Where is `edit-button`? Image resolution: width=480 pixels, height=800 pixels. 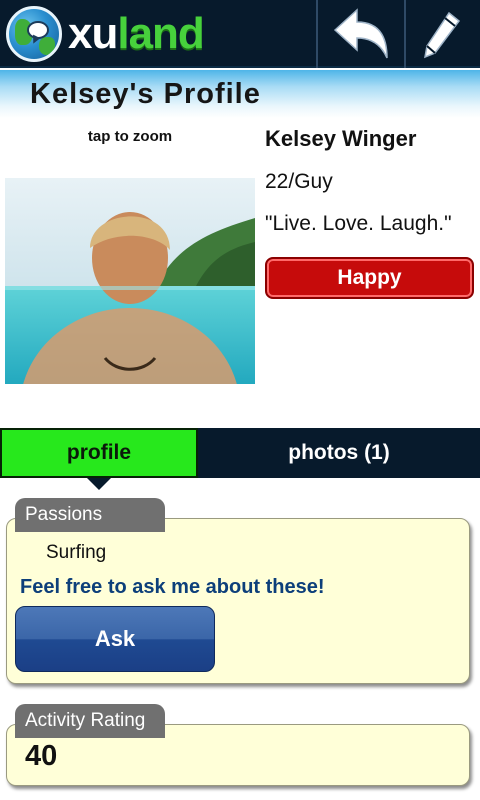 edit-button is located at coordinates (443, 34).